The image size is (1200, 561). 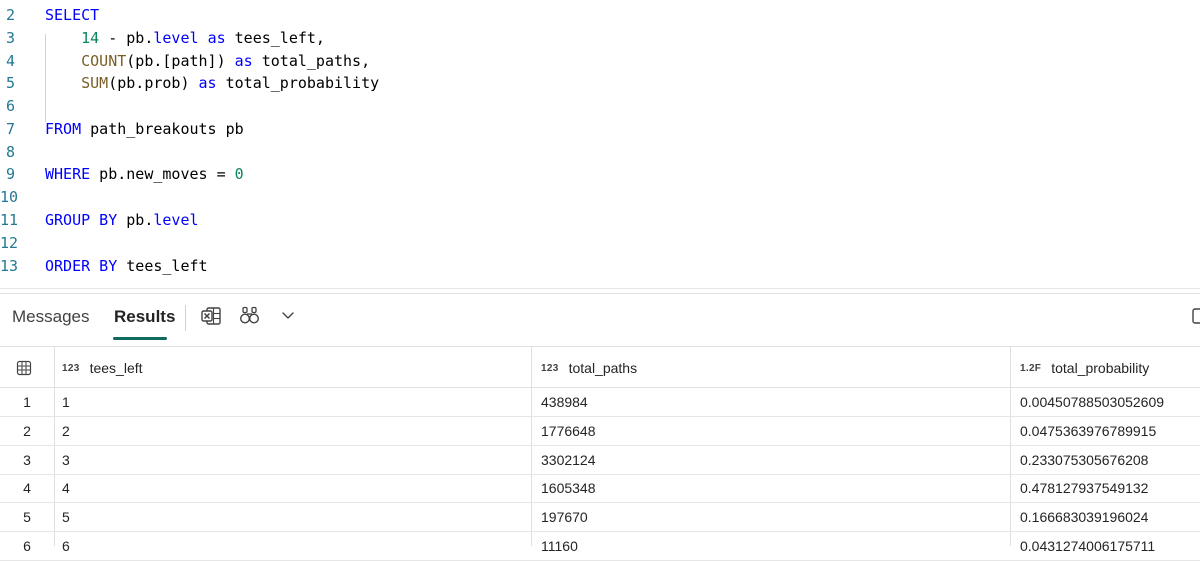 I want to click on cell-total-probability: 0.478127937549132, so click(x=1084, y=488).